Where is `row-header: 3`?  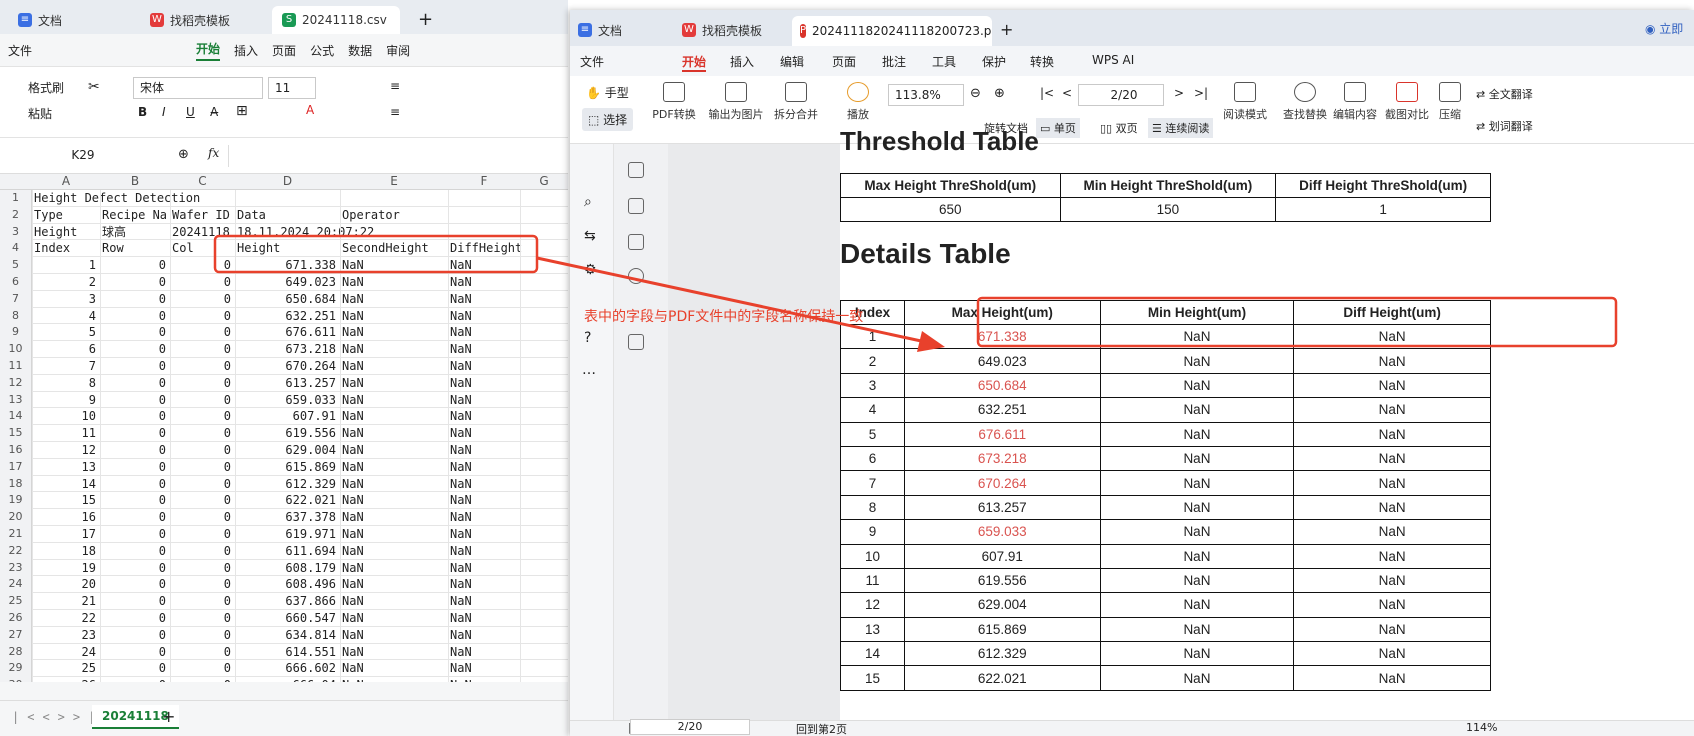
row-header: 3 is located at coordinates (16, 232).